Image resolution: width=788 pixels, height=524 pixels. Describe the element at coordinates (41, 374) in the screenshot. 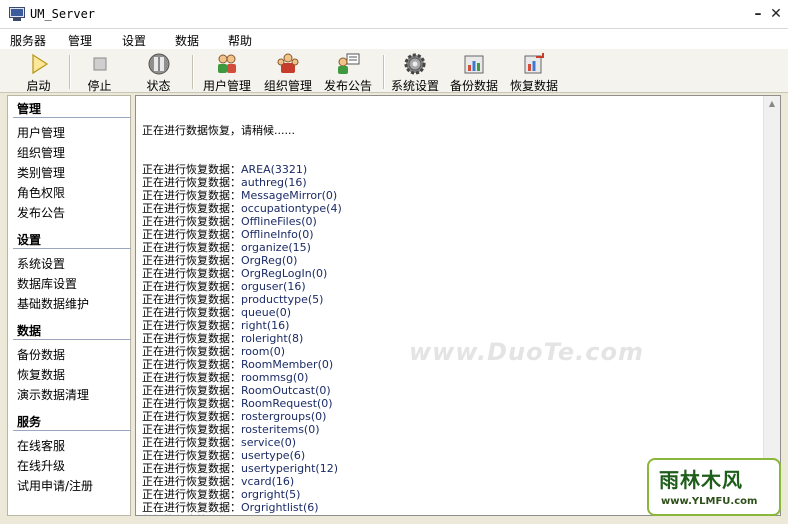

I see `sidebar-item-restore-data: 恢复数据` at that location.